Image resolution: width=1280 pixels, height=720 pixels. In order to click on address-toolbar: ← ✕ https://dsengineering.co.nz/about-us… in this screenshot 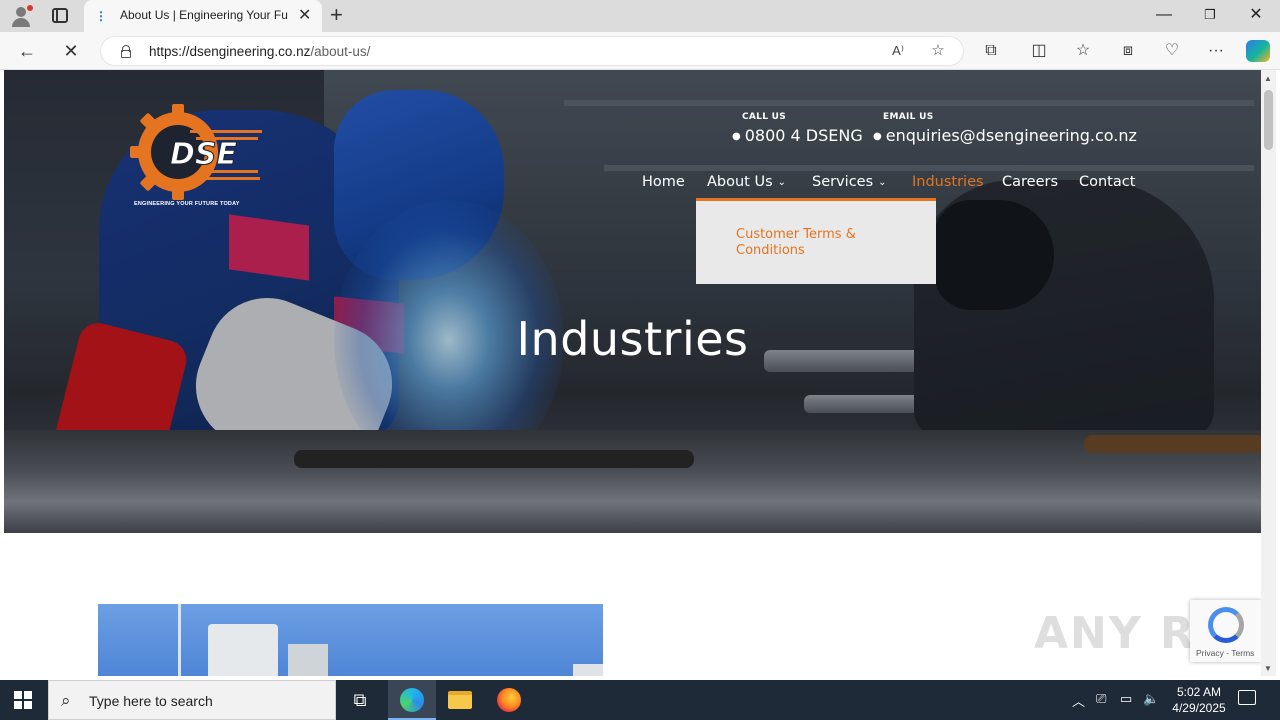, I will do `click(640, 51)`.